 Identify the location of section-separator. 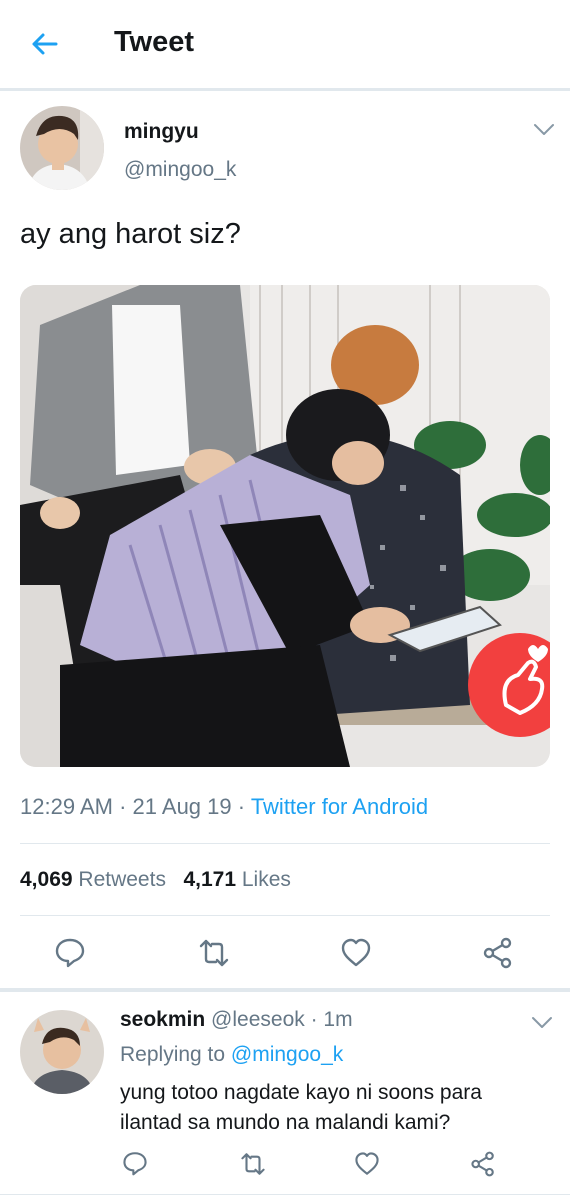
(285, 990).